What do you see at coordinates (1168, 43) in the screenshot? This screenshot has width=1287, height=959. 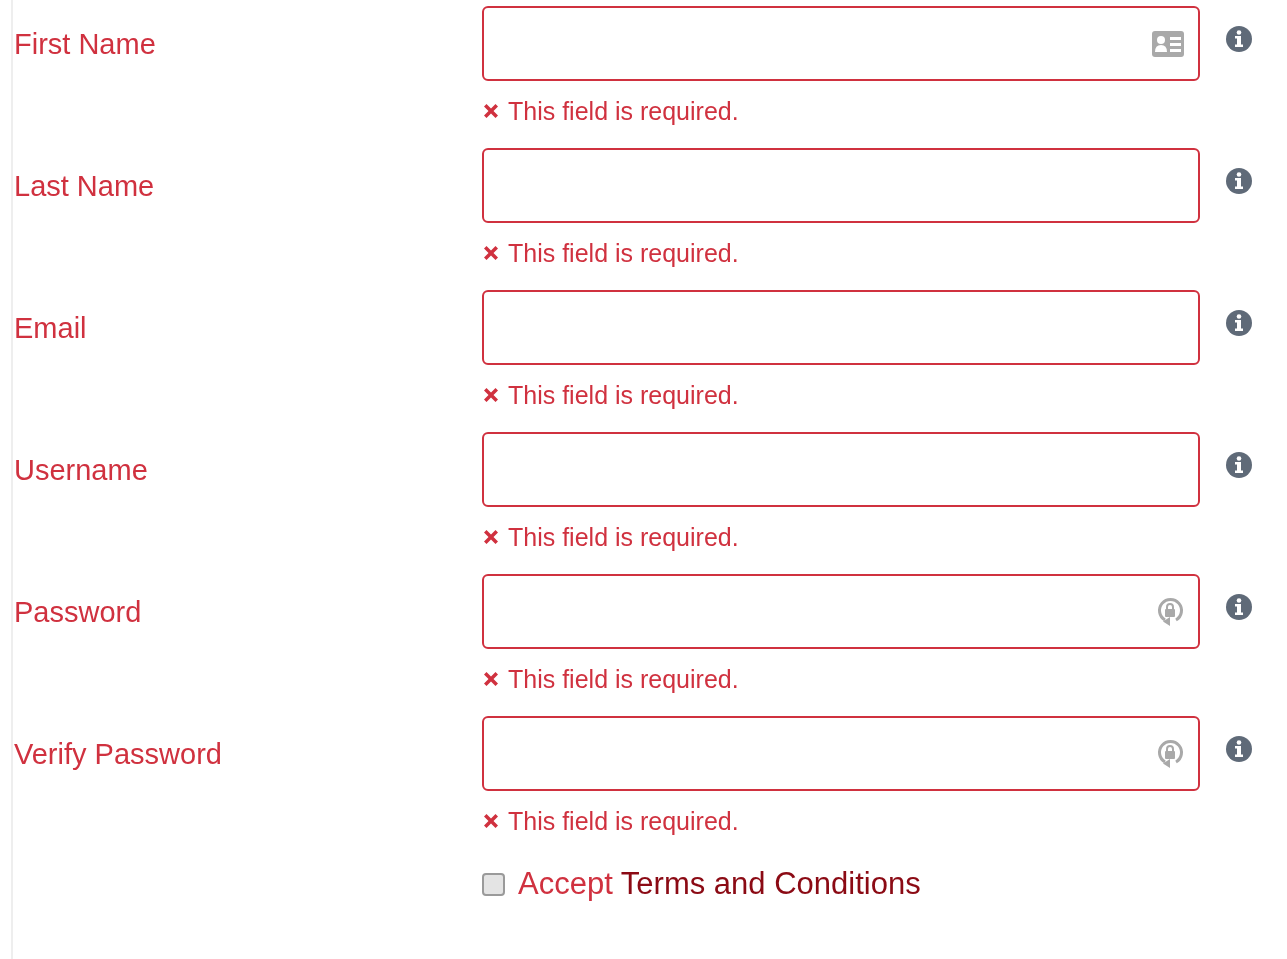 I see `id-card-icon` at bounding box center [1168, 43].